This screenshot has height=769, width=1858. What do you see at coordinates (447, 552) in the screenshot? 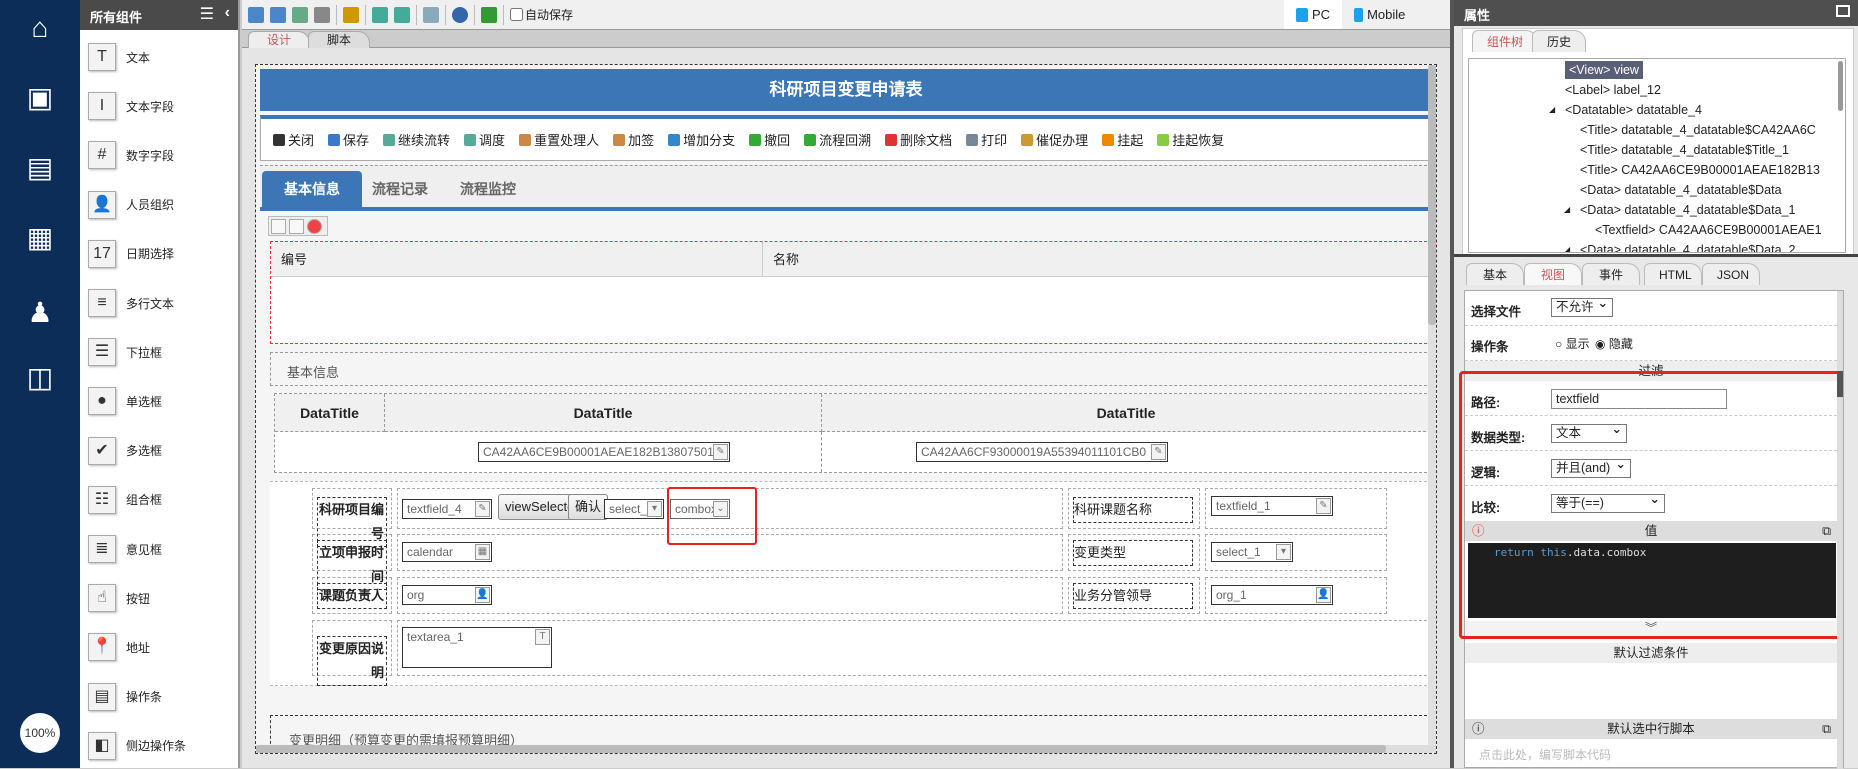
I see `calendar-field: calendar ▦` at bounding box center [447, 552].